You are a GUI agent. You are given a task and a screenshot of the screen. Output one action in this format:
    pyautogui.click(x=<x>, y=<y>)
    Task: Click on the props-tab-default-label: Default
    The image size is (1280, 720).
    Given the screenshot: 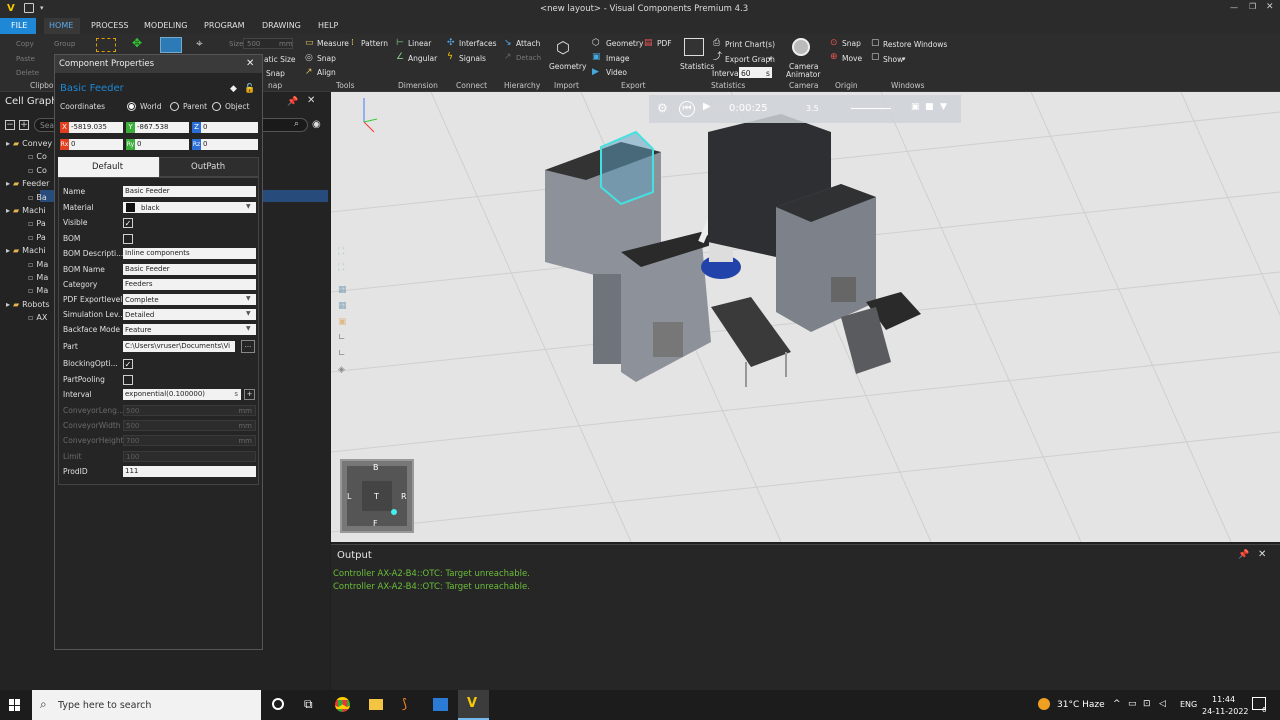 What is the action you would take?
    pyautogui.click(x=107, y=167)
    